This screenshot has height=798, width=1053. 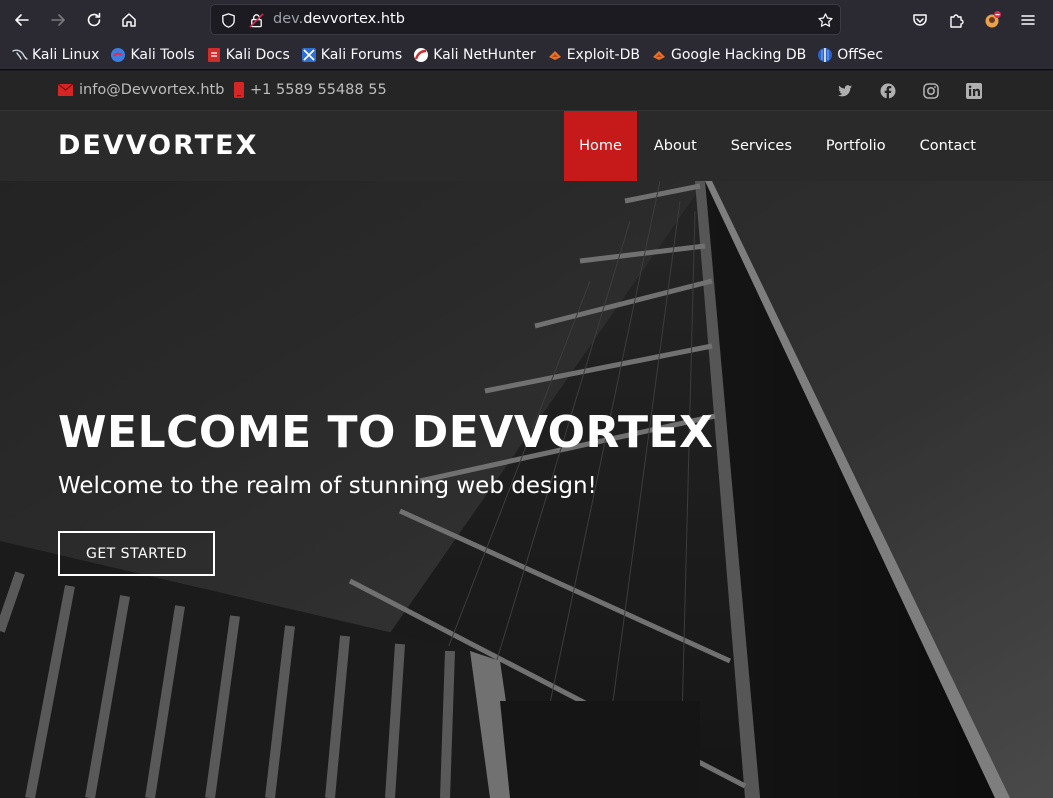 I want to click on account-avatar-icon, so click(x=993, y=19).